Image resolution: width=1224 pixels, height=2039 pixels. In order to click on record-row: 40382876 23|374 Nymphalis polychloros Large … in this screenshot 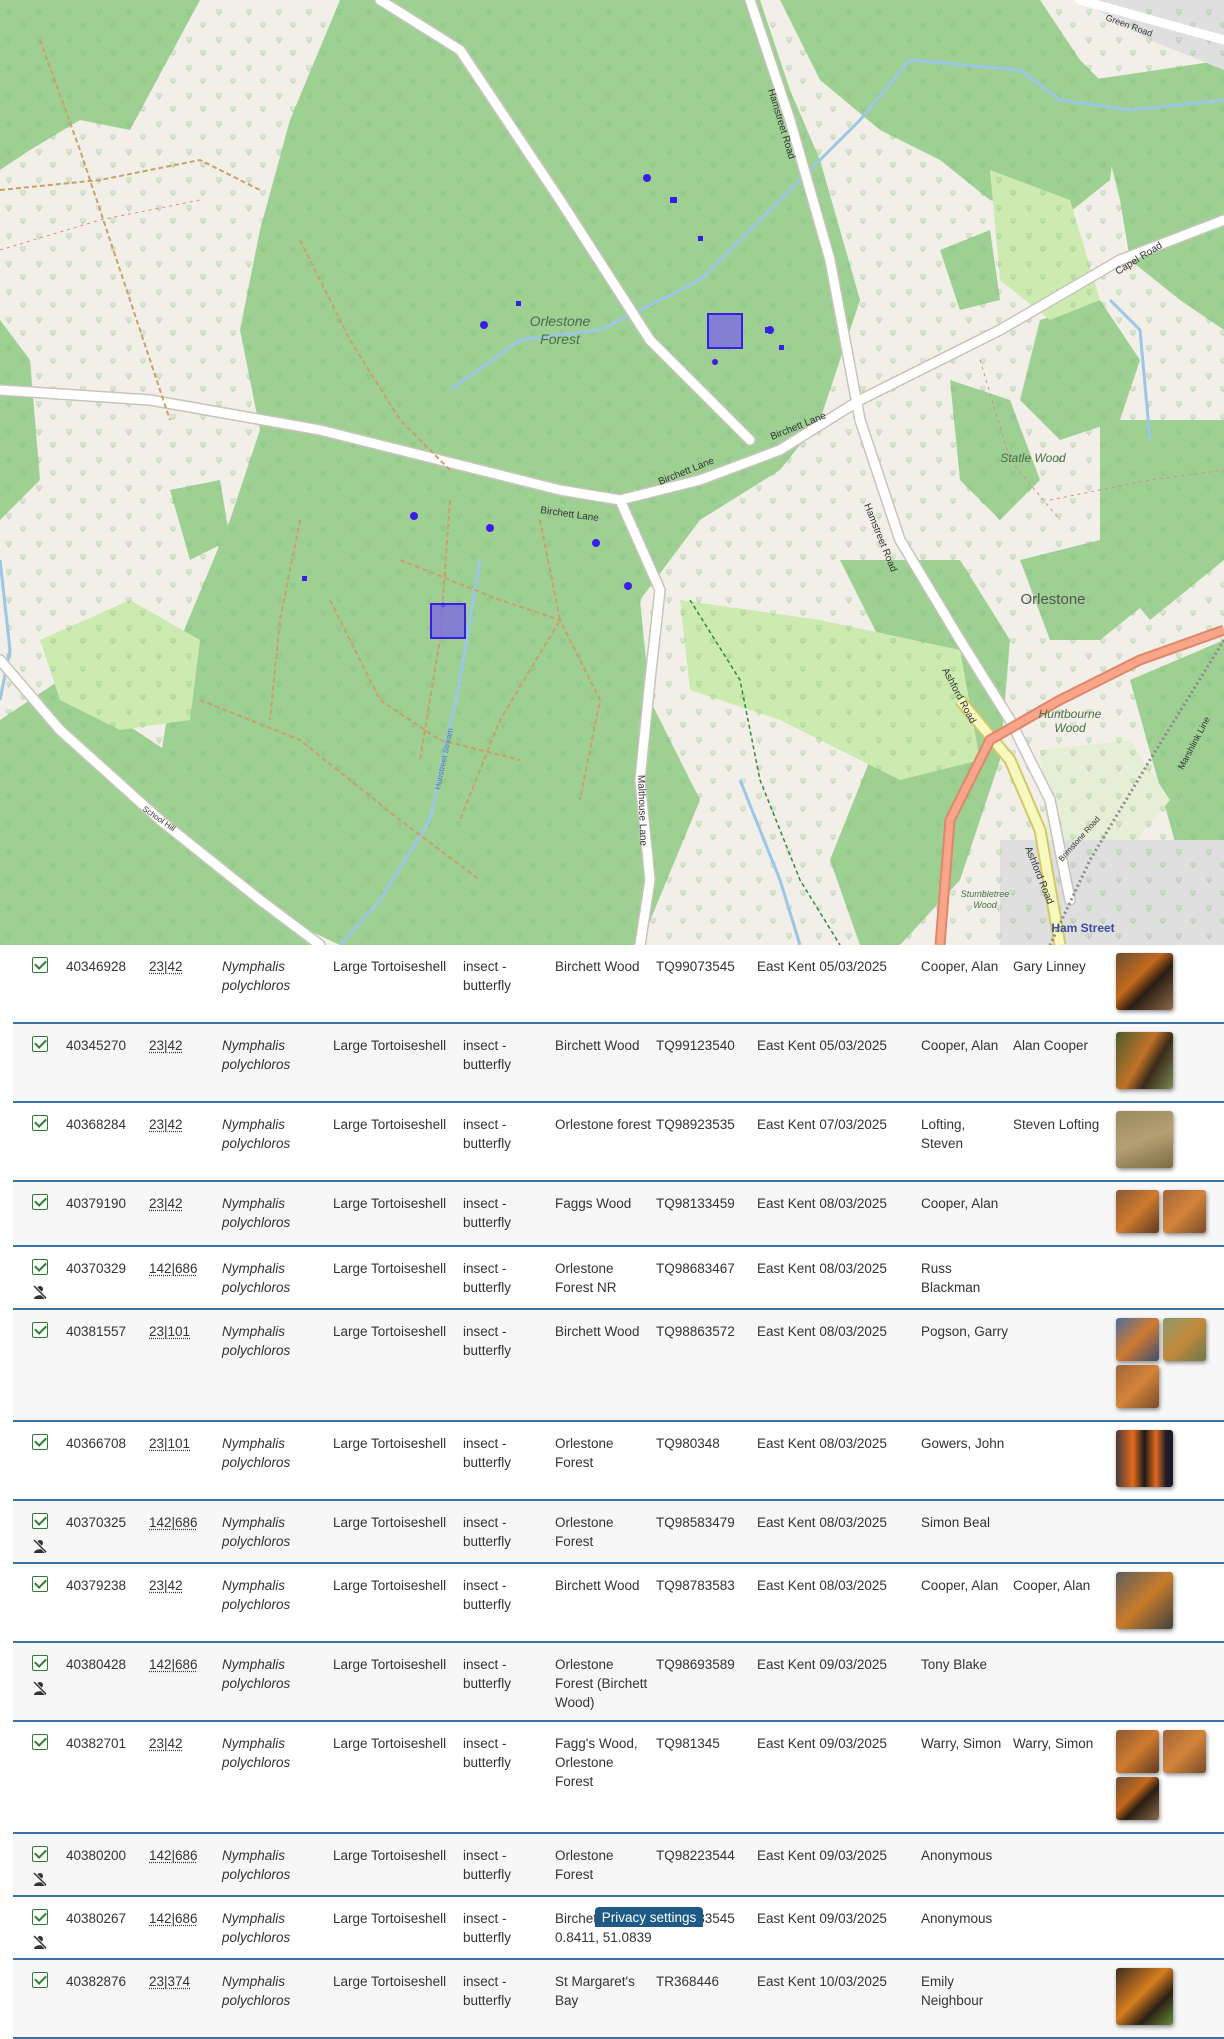, I will do `click(618, 1998)`.